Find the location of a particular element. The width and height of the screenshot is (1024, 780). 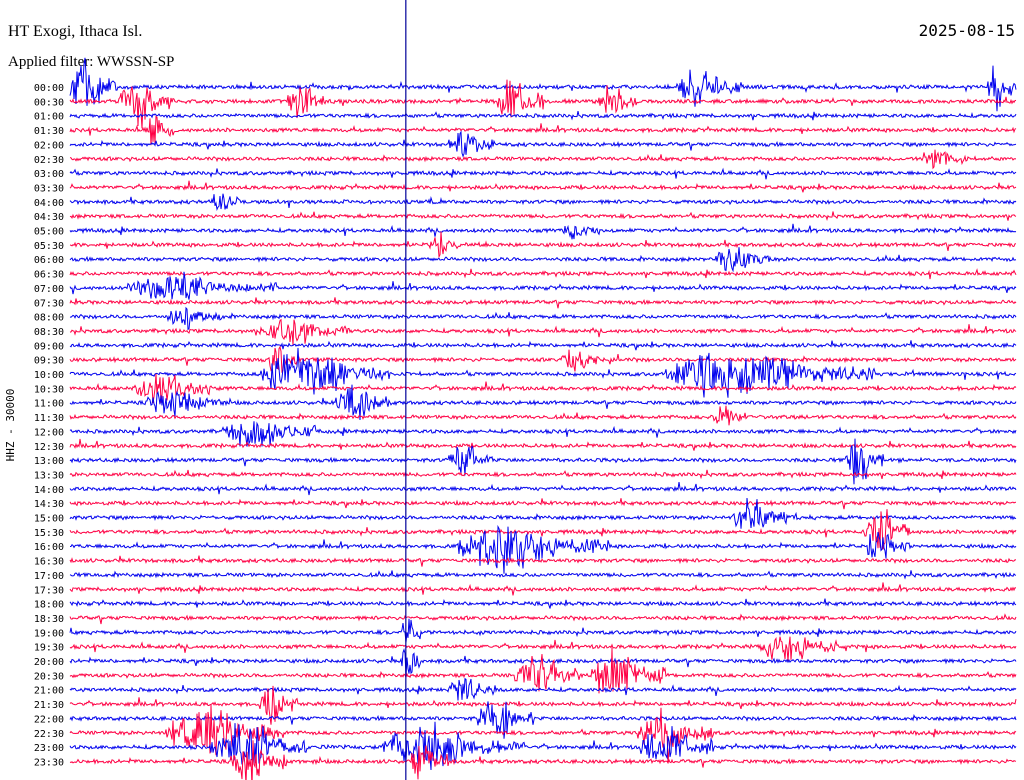

time-label: 03:30 is located at coordinates (49, 188).